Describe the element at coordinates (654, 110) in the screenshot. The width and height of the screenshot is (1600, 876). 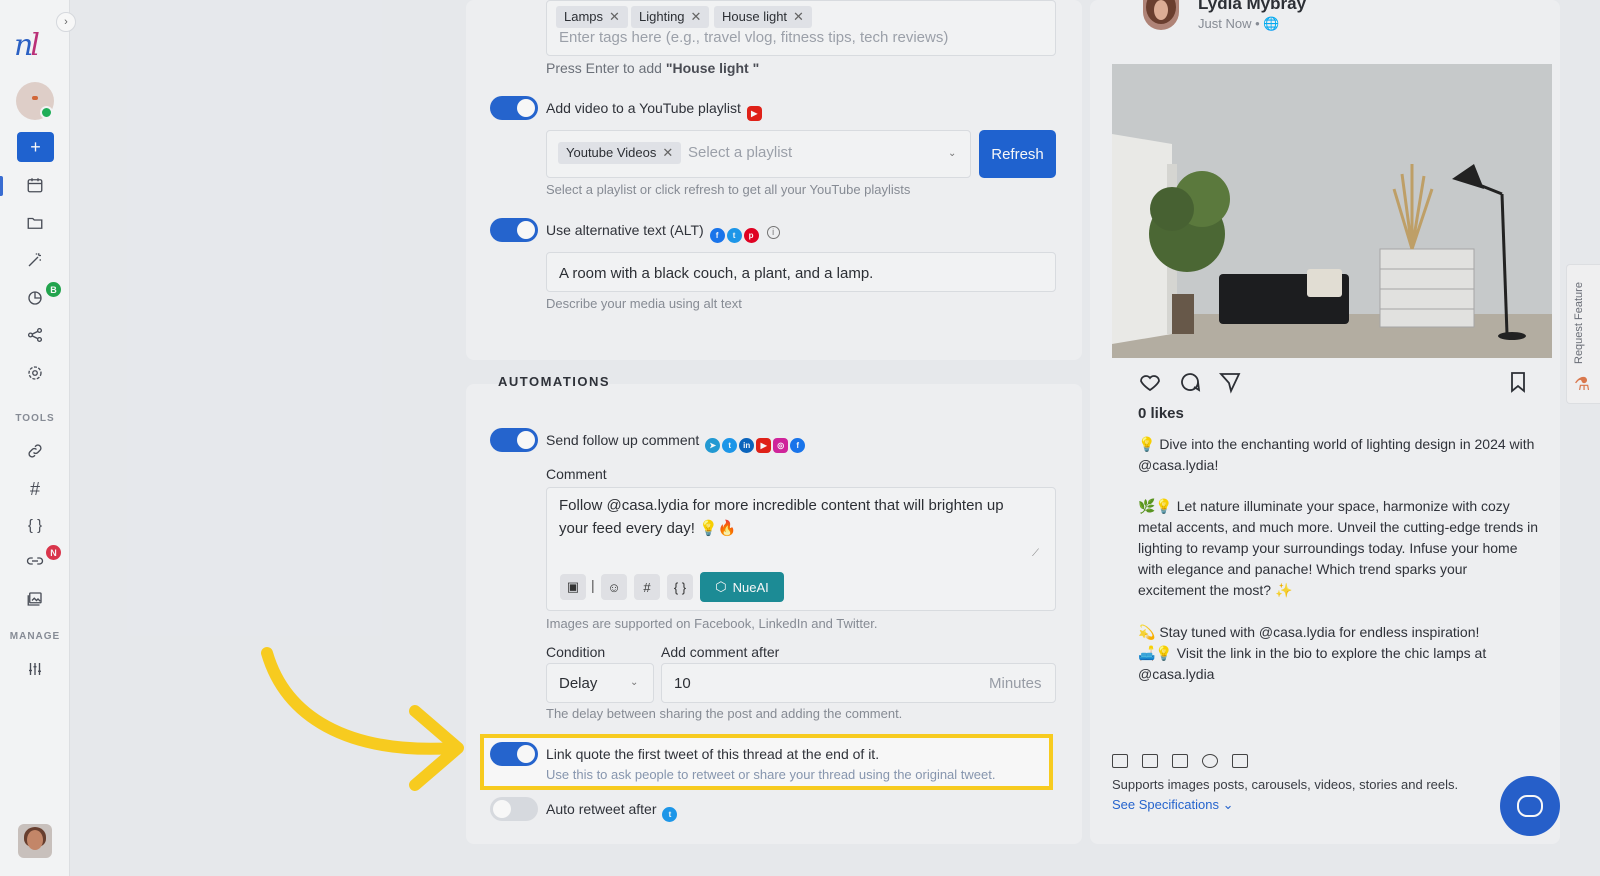
I see `youtube-playlist-label: Add video to a YouTube playlist ▶` at that location.